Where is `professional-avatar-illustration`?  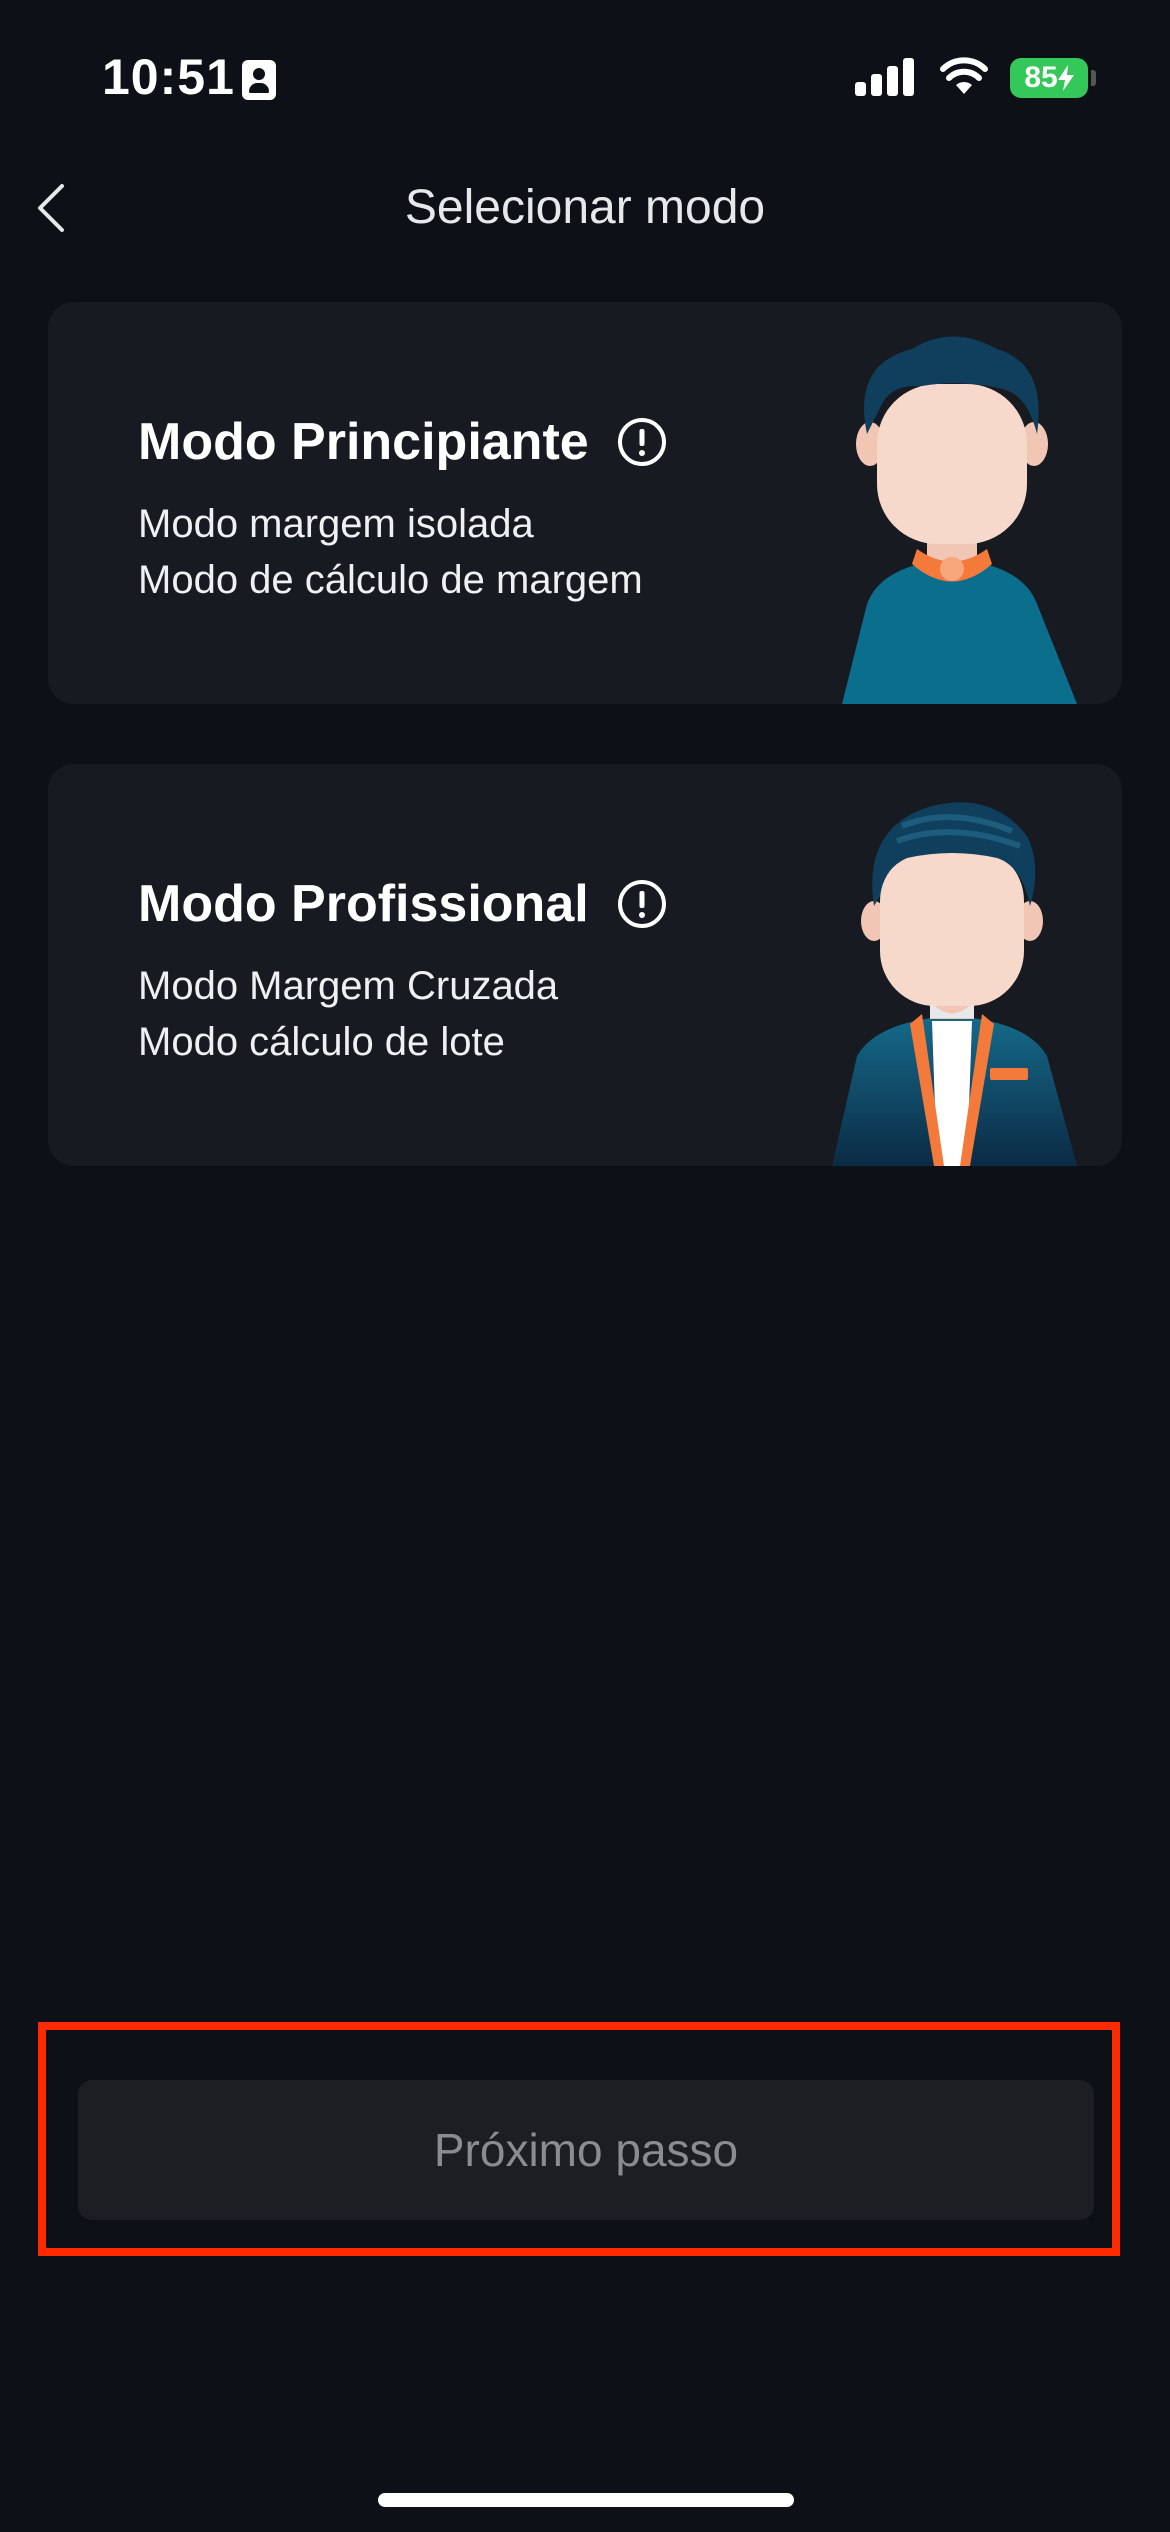 professional-avatar-illustration is located at coordinates (954, 984).